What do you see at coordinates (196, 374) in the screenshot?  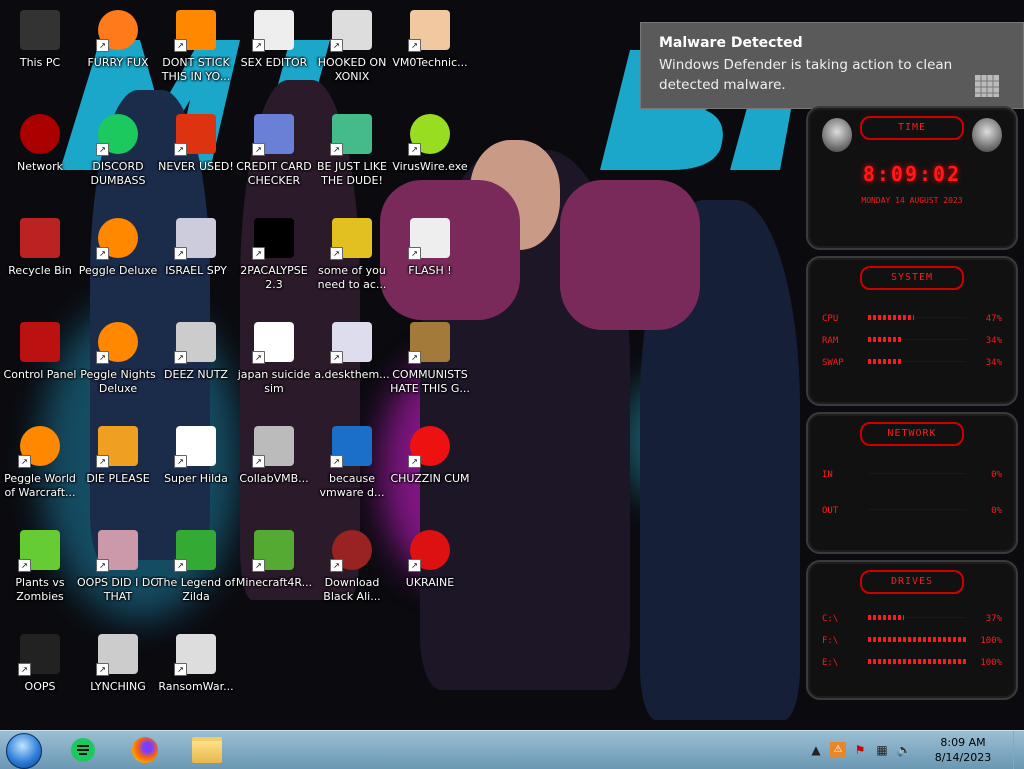 I see `desktop-icon-label: DEEZ NUTZ` at bounding box center [196, 374].